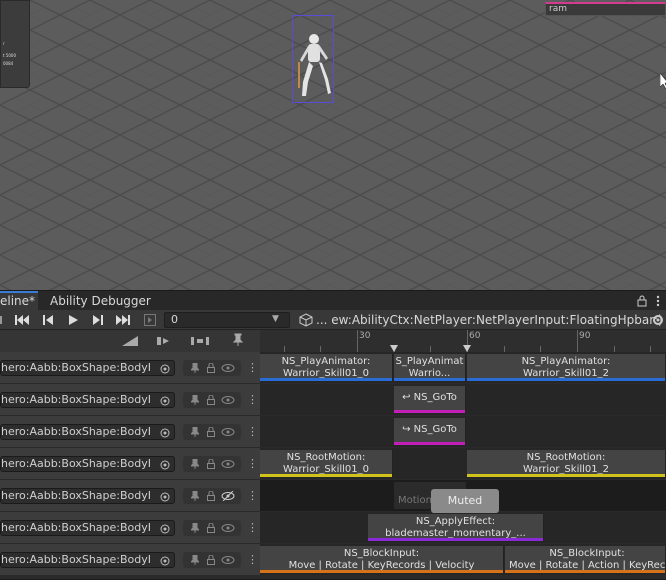  What do you see at coordinates (463, 341) in the screenshot?
I see `time-ruler: 30 60 90` at bounding box center [463, 341].